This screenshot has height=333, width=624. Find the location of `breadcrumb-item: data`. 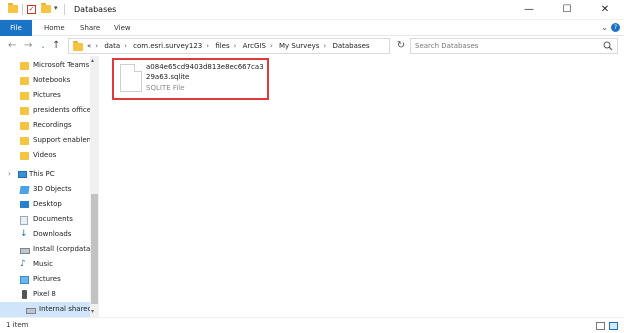

breadcrumb-item: data is located at coordinates (112, 46).